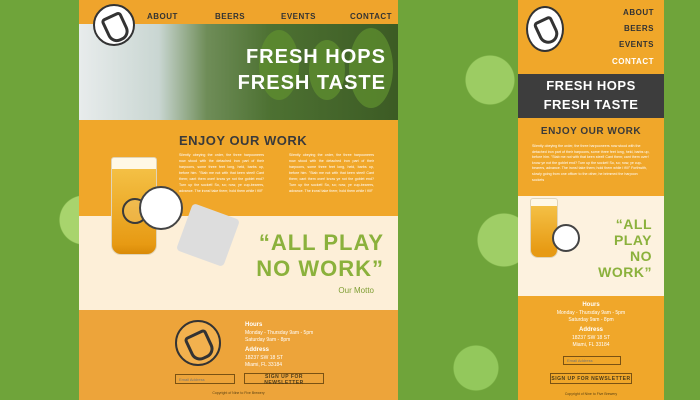 The image size is (700, 400). I want to click on hours-line-2: Saturday 9am - 8pm, so click(268, 340).